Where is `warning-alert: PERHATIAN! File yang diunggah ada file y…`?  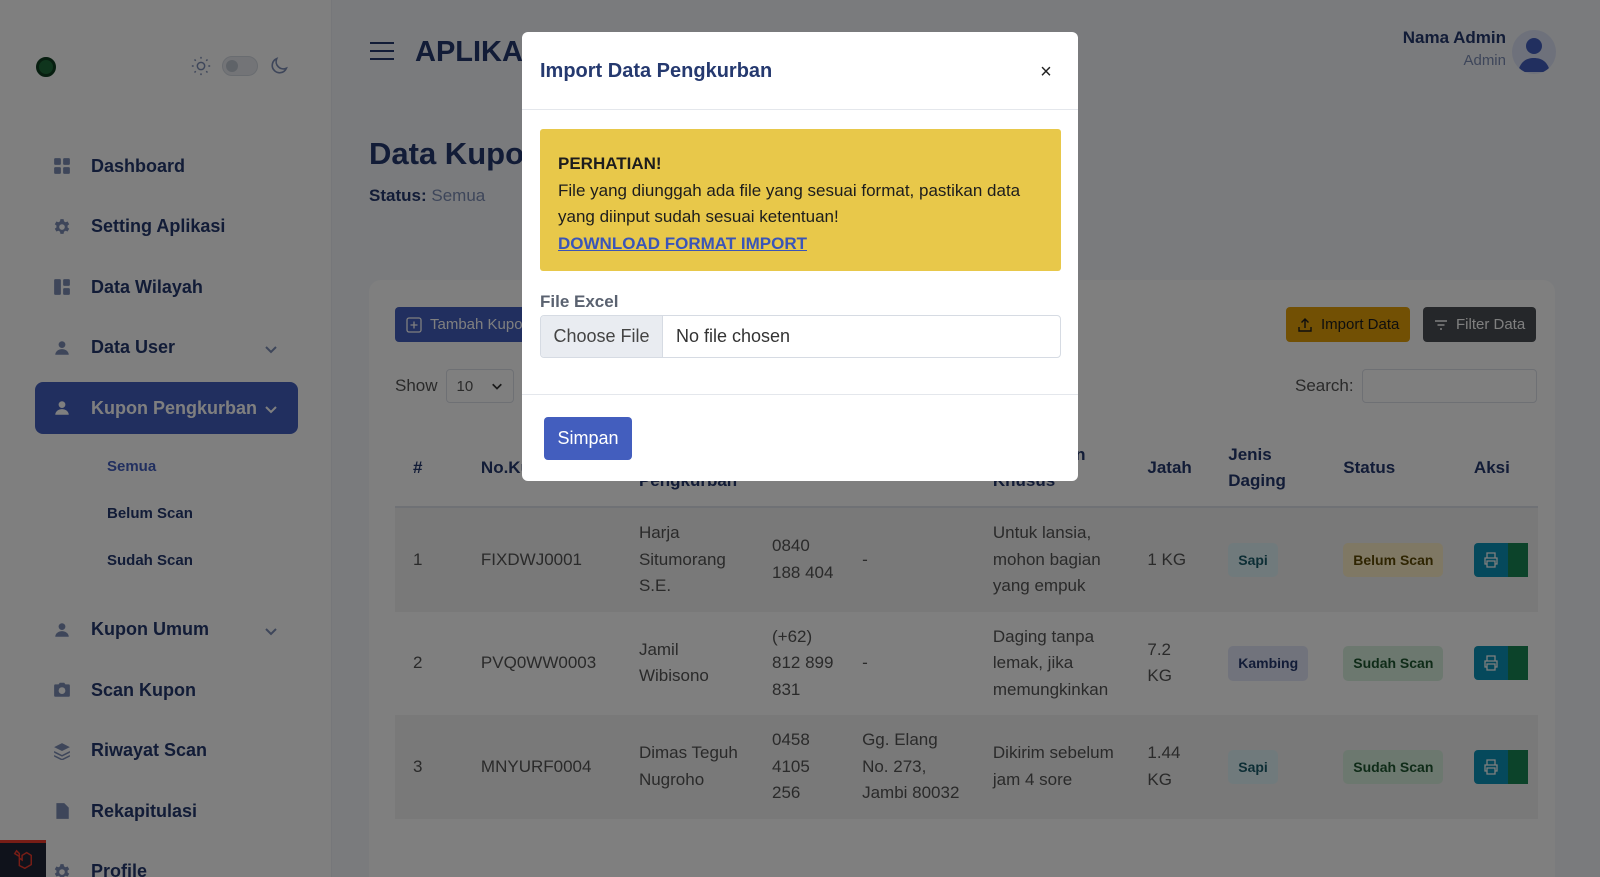
warning-alert: PERHATIAN! File yang diunggah ada file y… is located at coordinates (800, 200).